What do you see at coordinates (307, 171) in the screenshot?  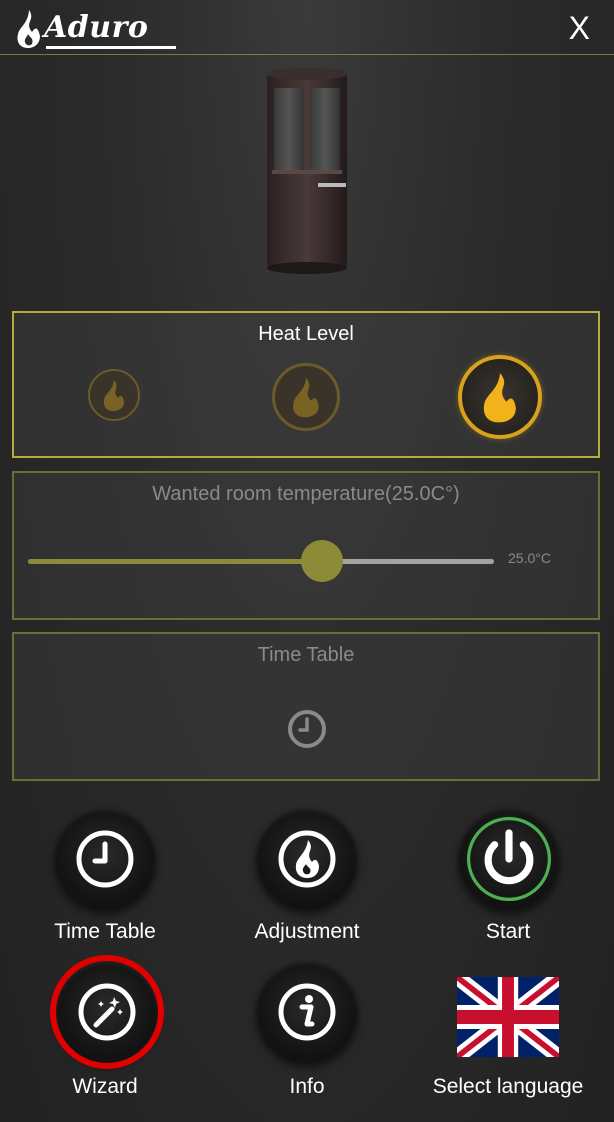 I see `stove-image` at bounding box center [307, 171].